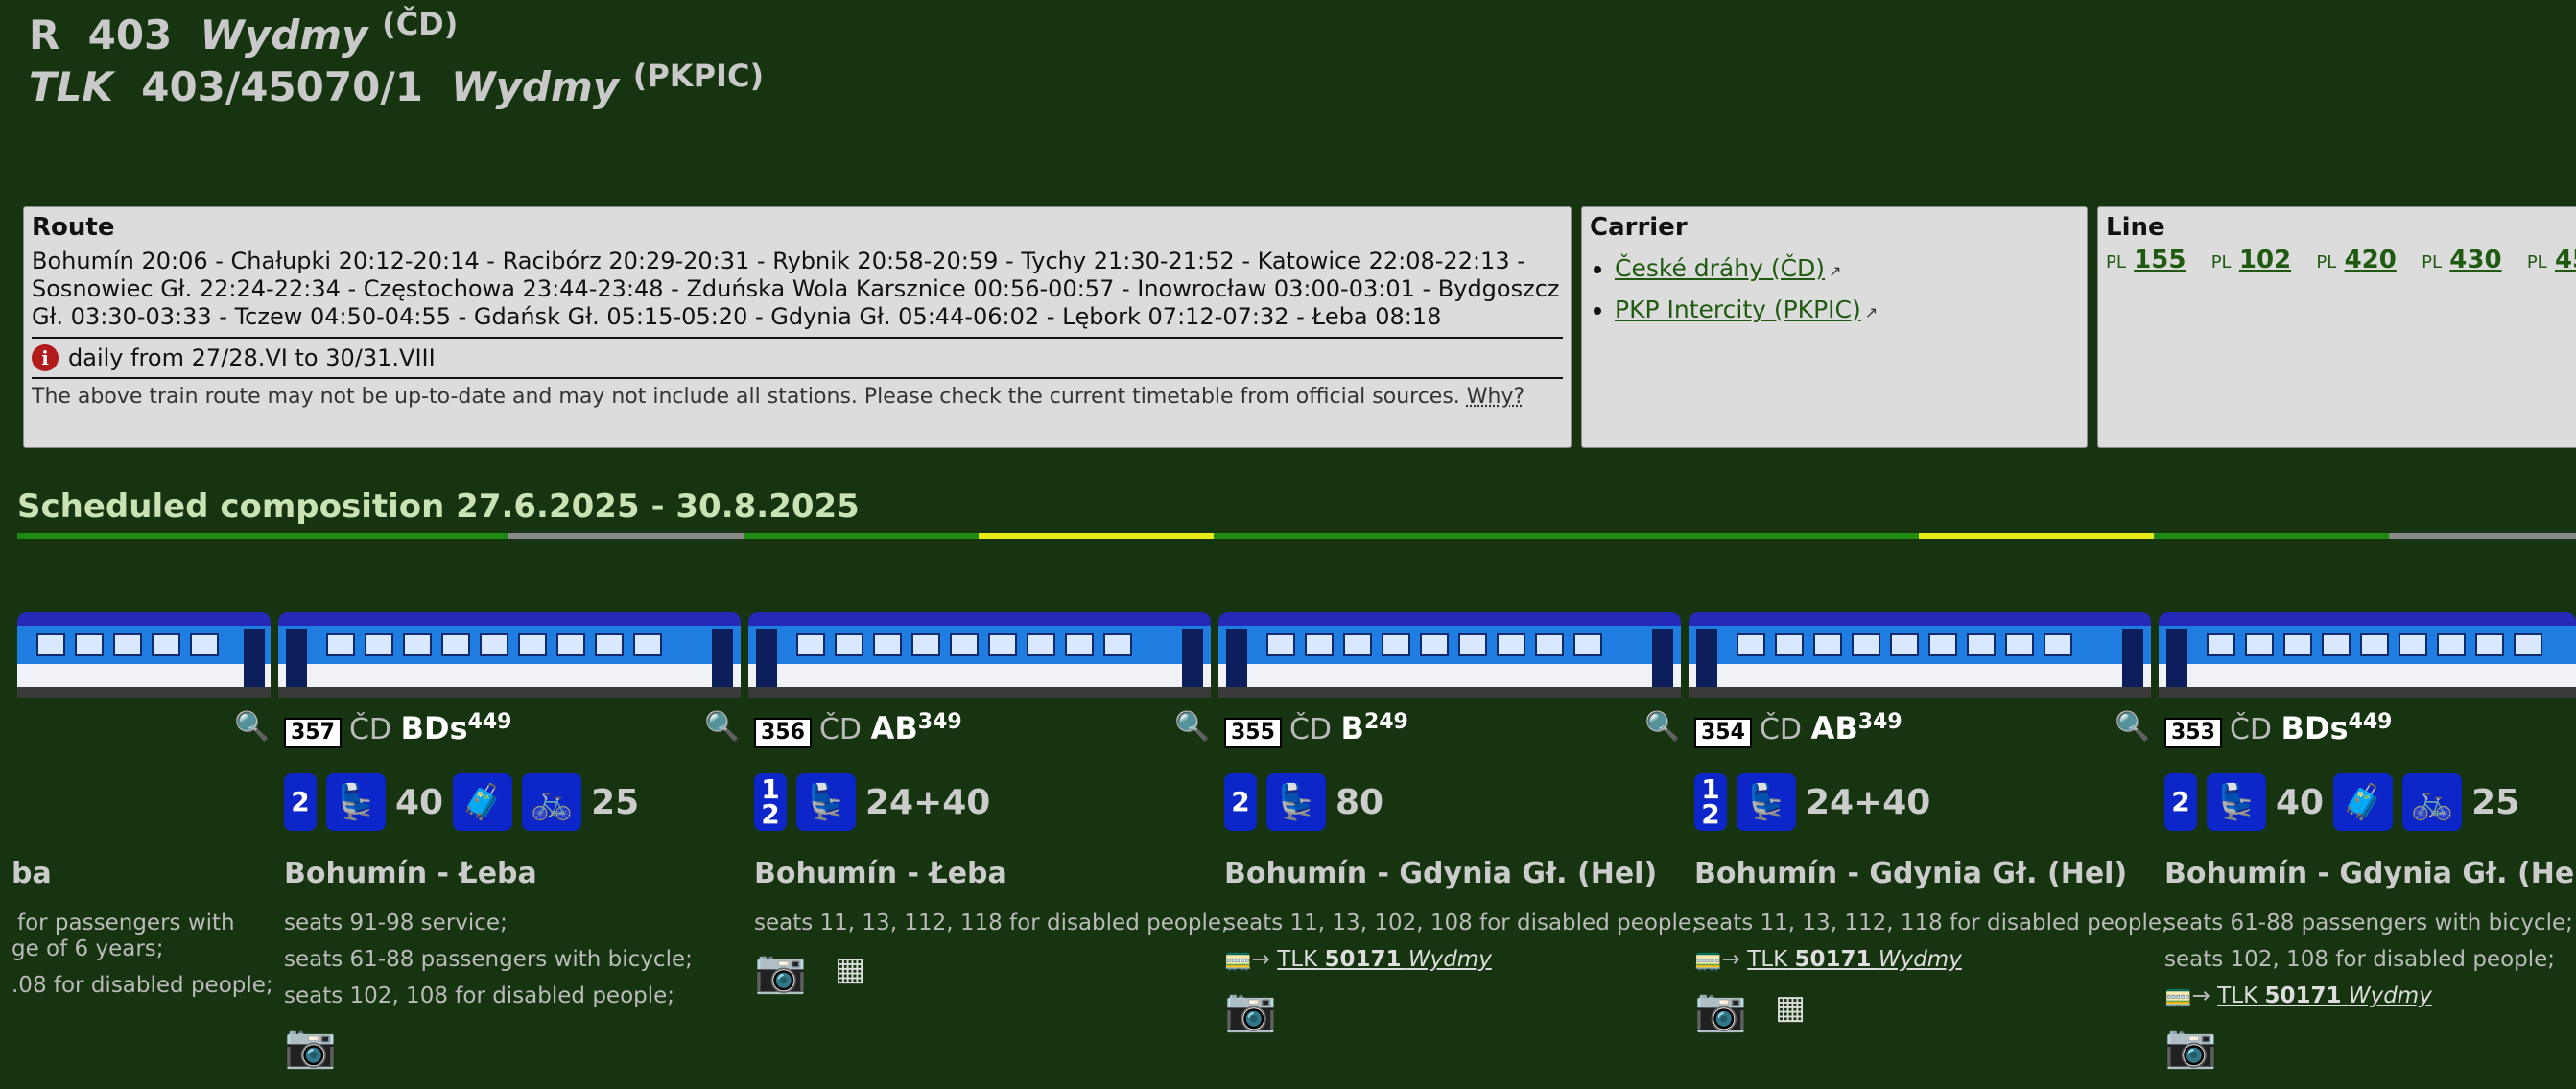  What do you see at coordinates (397, 729) in the screenshot?
I see `wagon-header: 357 ČD BDs449` at bounding box center [397, 729].